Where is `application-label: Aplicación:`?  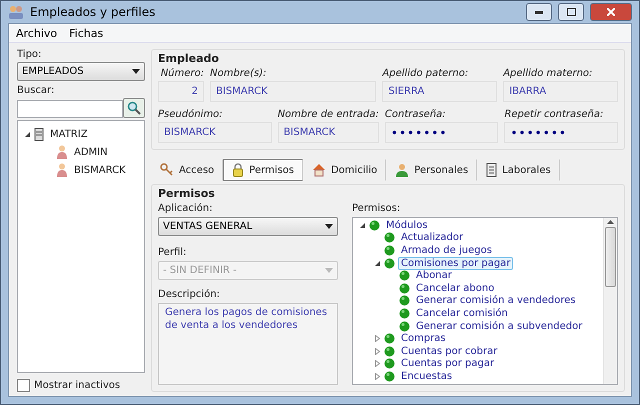 application-label: Aplicación: is located at coordinates (186, 208).